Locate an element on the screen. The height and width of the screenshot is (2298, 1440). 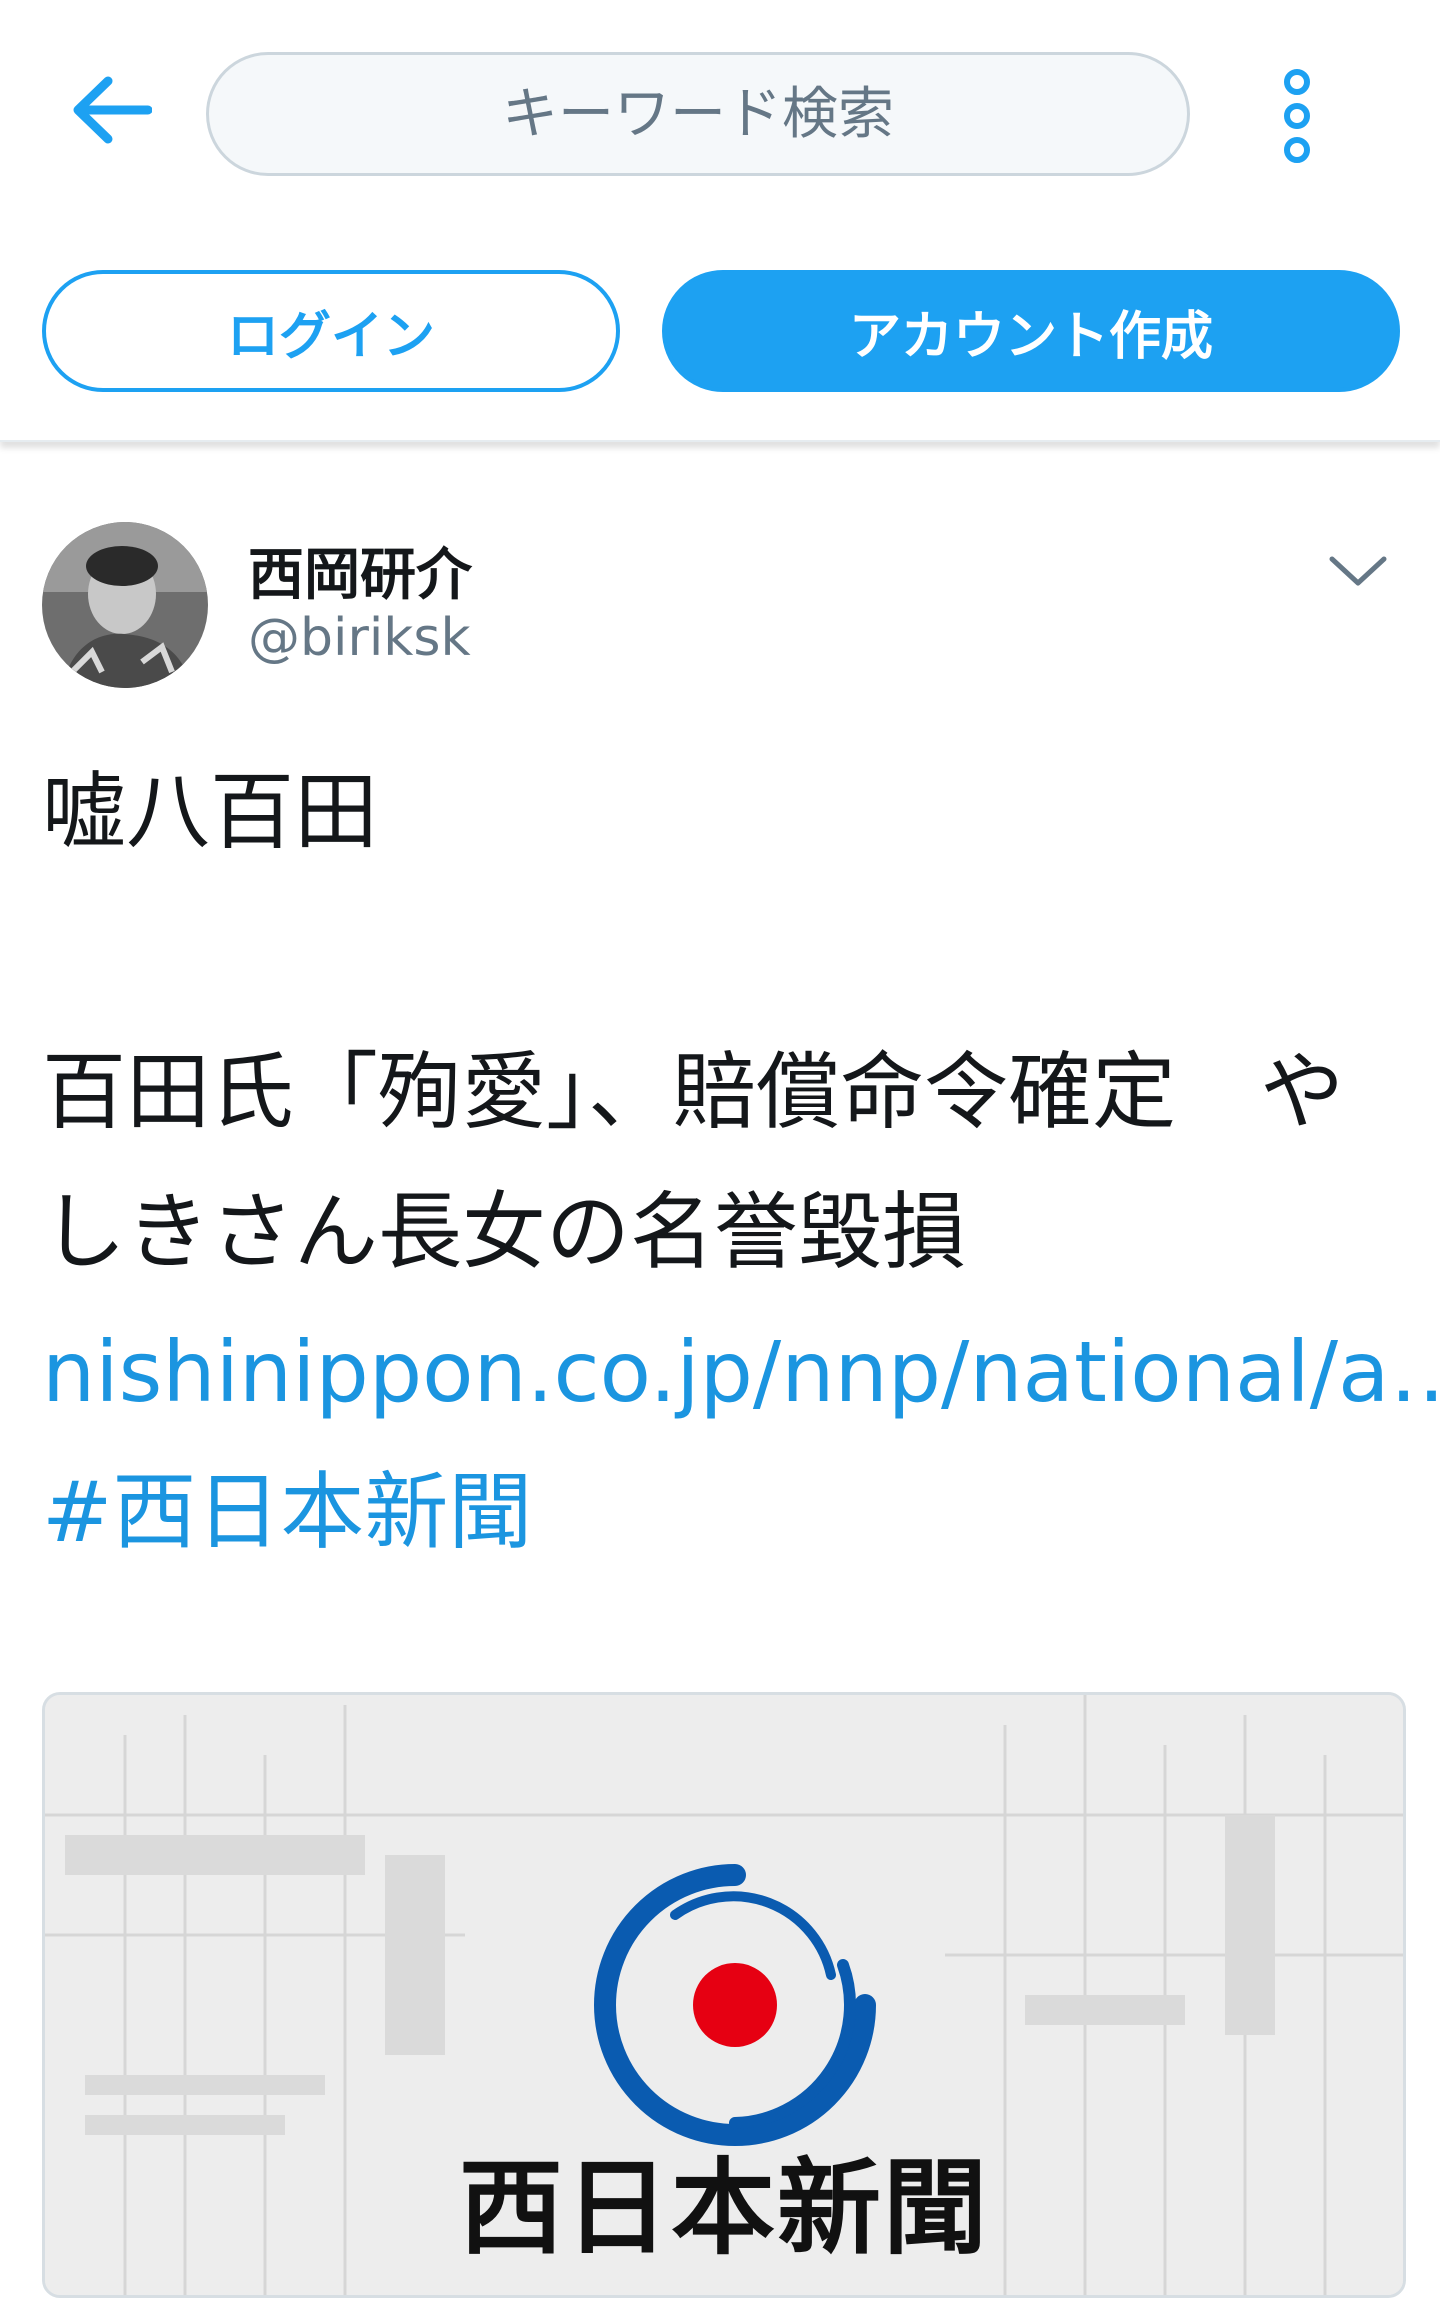
card-logo-text: 西日本新聞 is located at coordinates (723, 2207).